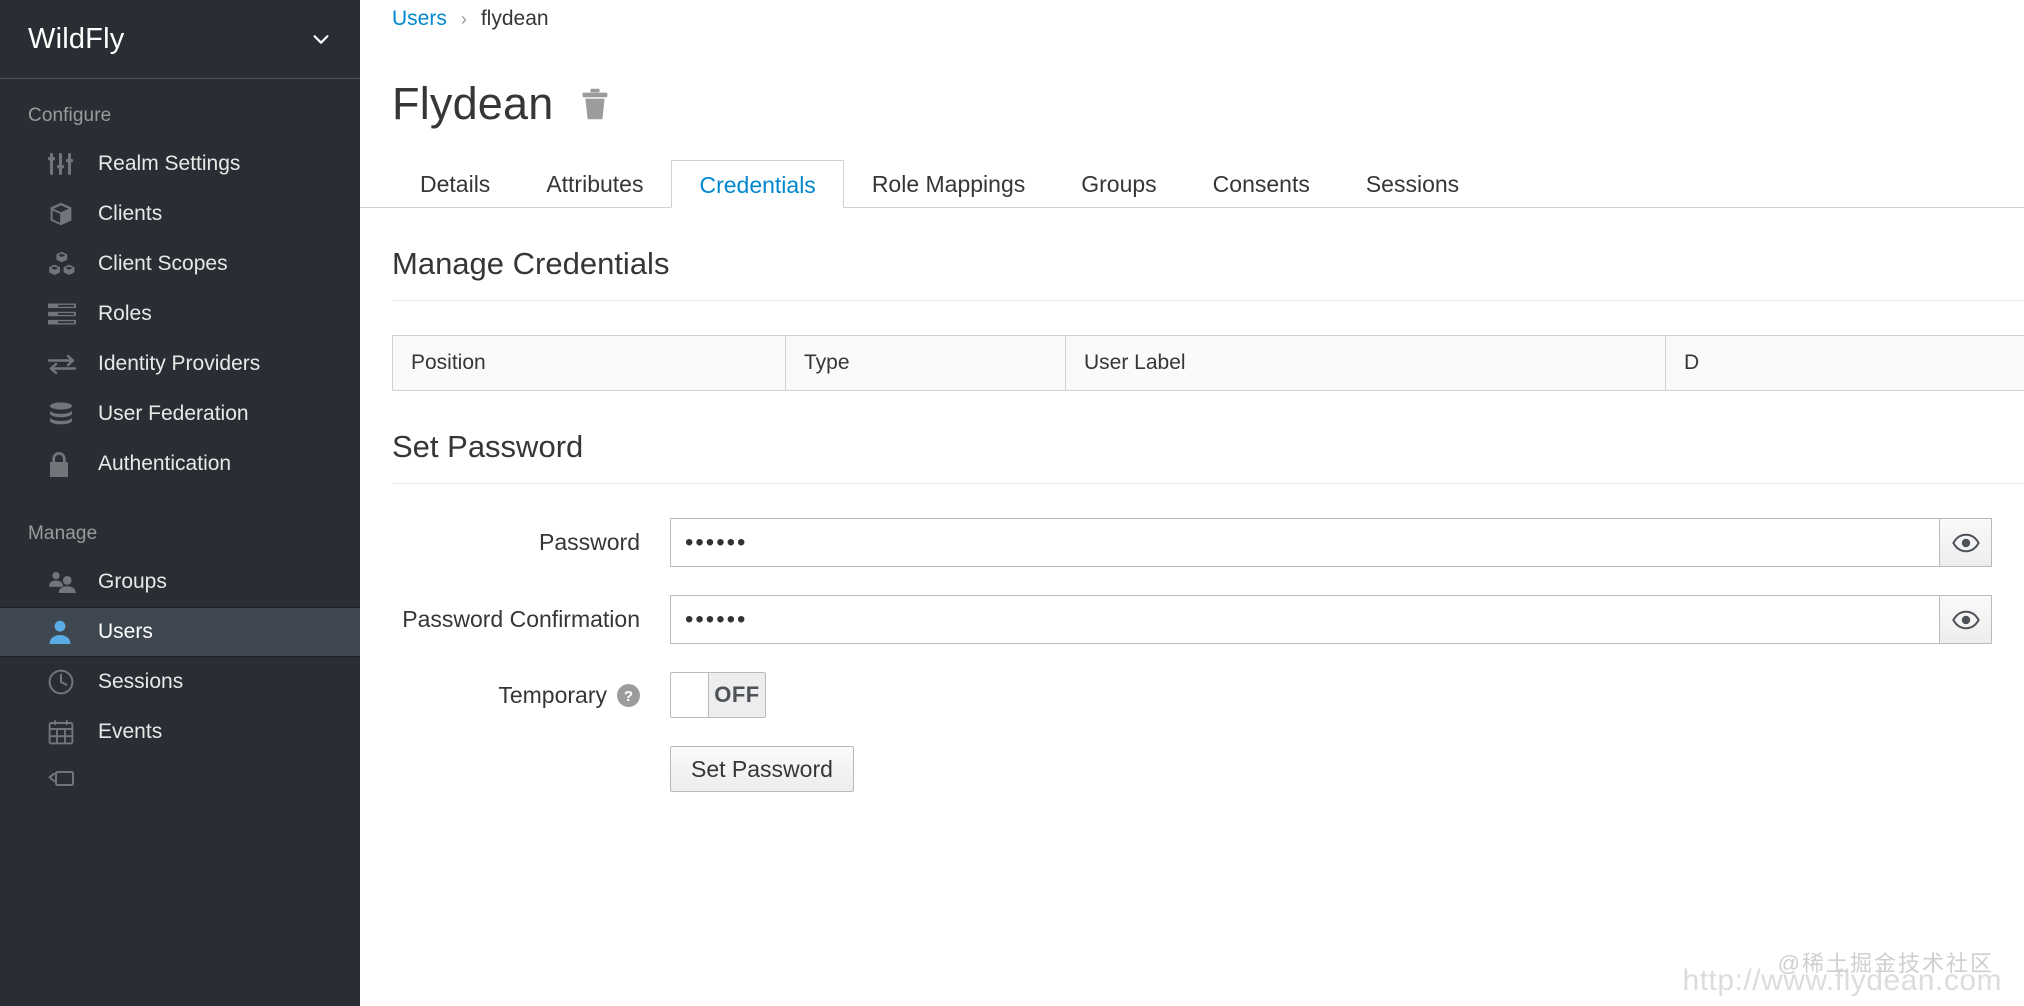  Describe the element at coordinates (63, 464) in the screenshot. I see `lock-icon` at that location.